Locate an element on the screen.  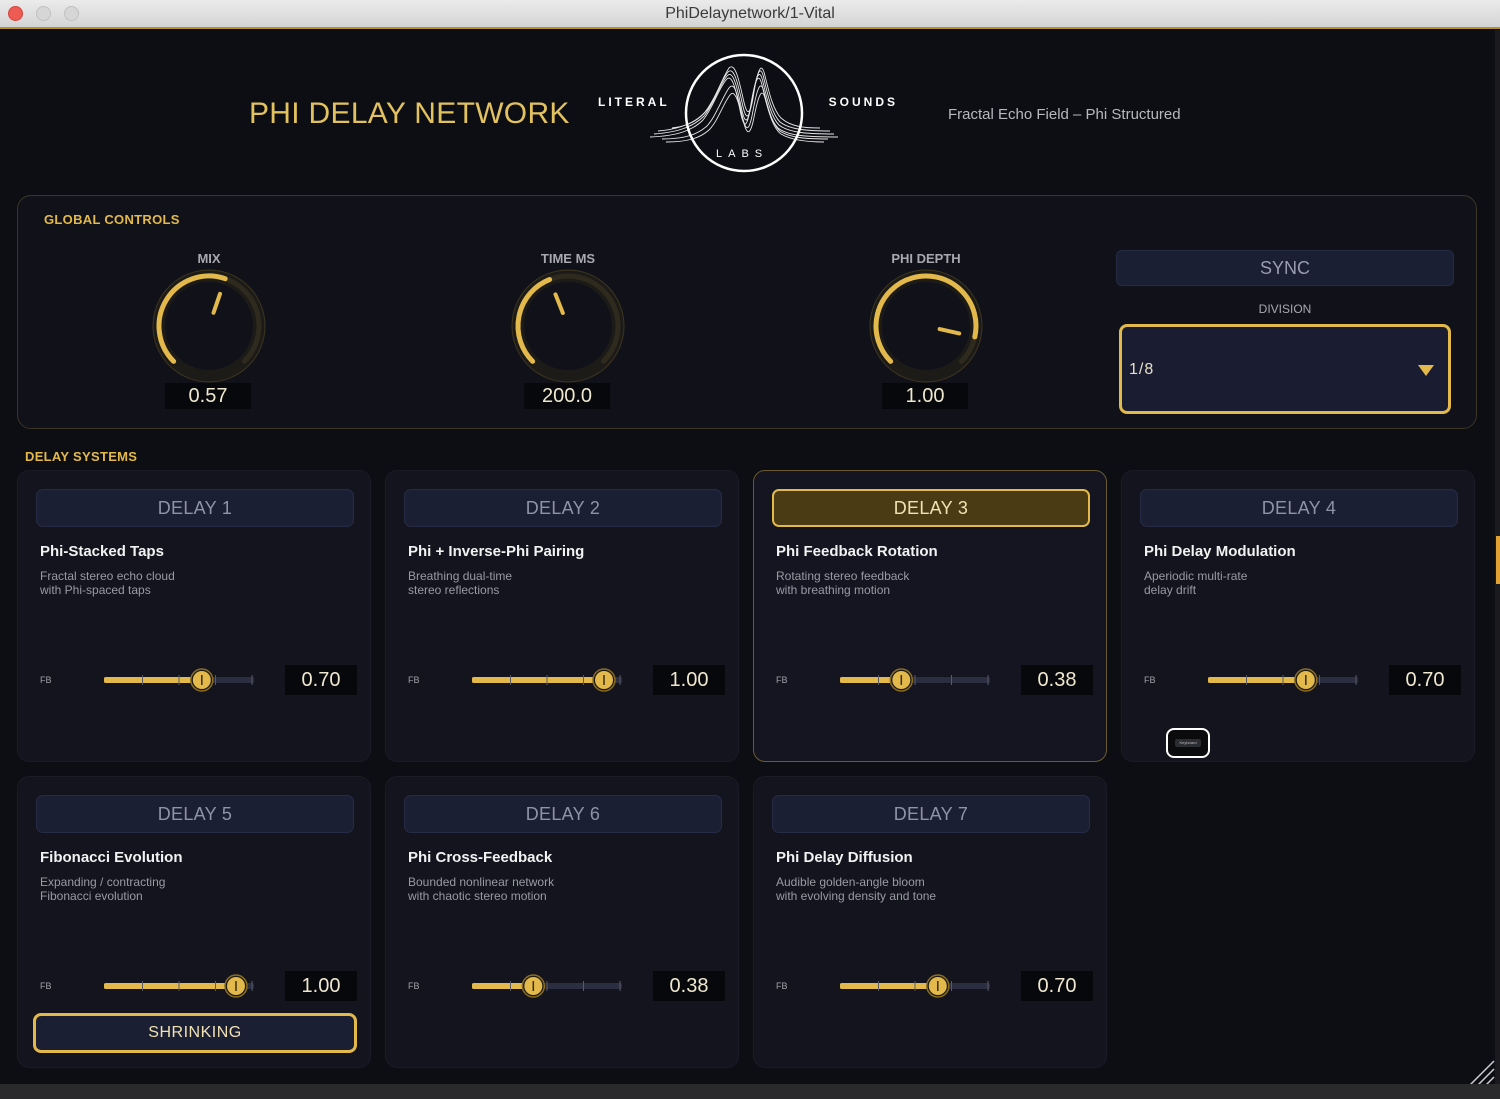
delay-description-line-1: Aperiodic multi-rate is located at coordinates (1196, 576).